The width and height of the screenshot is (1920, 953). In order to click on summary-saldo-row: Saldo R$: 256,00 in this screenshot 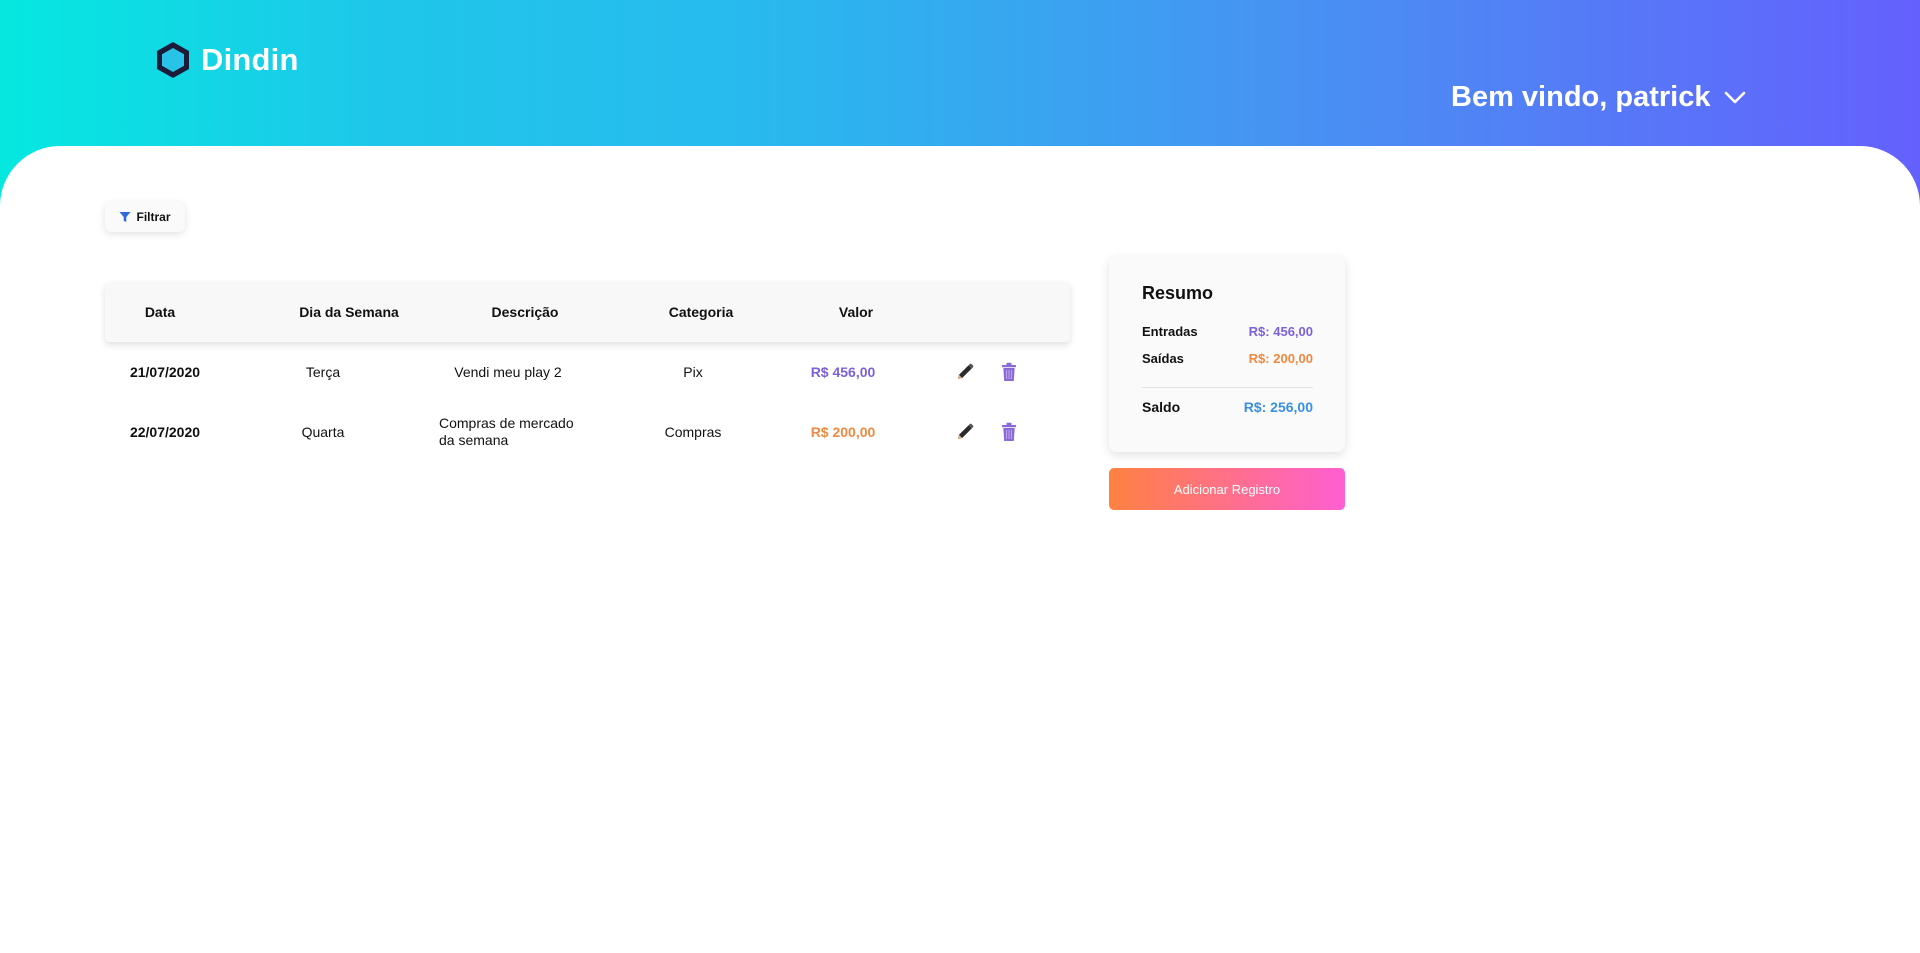, I will do `click(1227, 407)`.